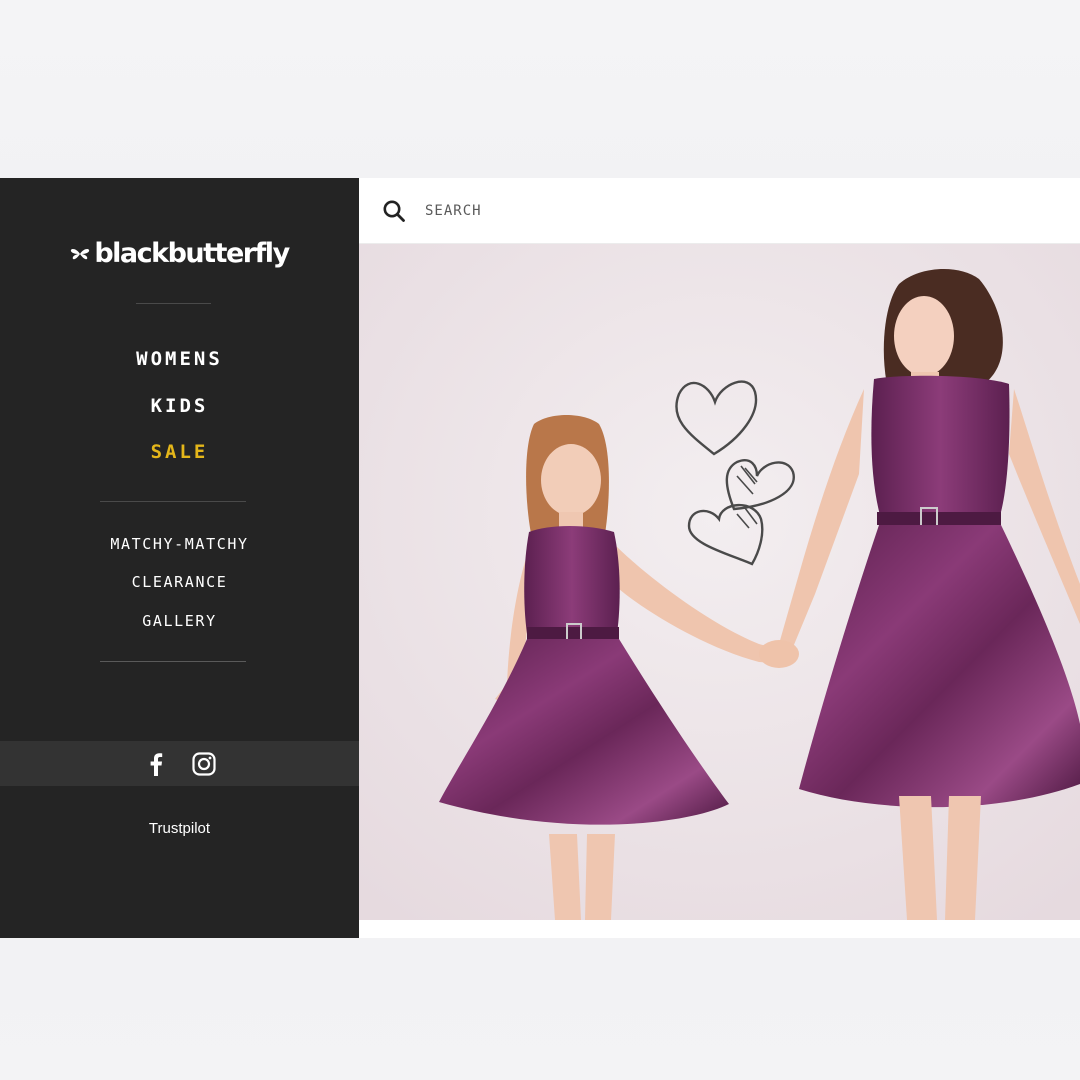 This screenshot has width=1080, height=1080. Describe the element at coordinates (173, 661) in the screenshot. I see `nav-divider-bottom` at that location.